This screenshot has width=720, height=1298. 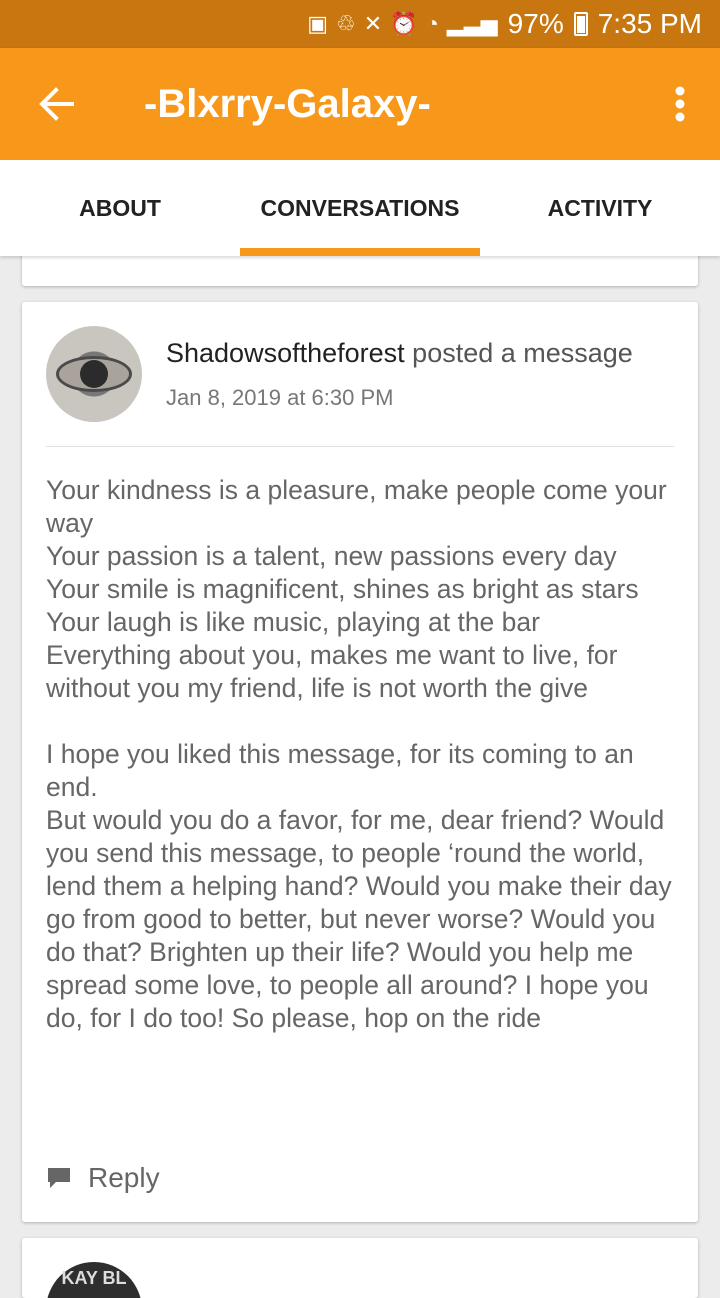 I want to click on next-avatar: KAY BL, so click(x=94, y=1280).